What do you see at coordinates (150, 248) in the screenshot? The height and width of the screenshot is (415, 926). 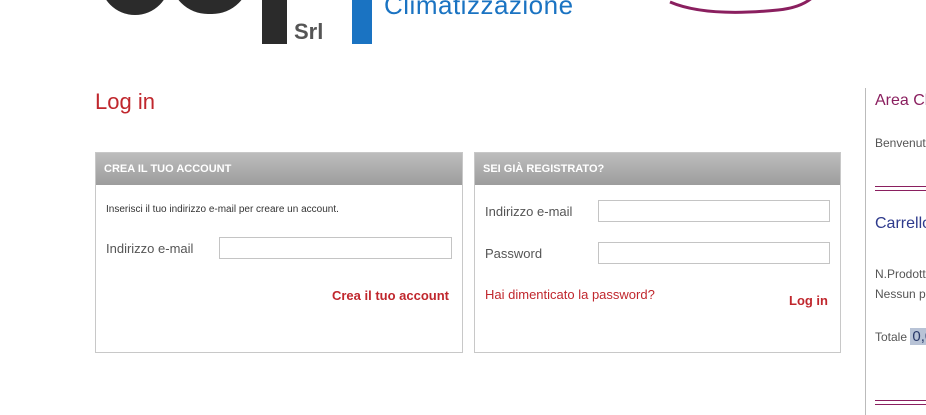 I see `create-email-label: Indirizzo e-mail` at bounding box center [150, 248].